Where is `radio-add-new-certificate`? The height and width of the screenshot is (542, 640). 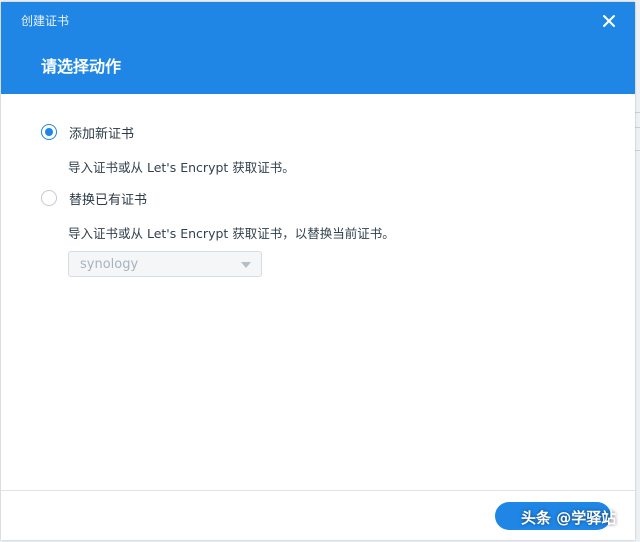 radio-add-new-certificate is located at coordinates (49, 132).